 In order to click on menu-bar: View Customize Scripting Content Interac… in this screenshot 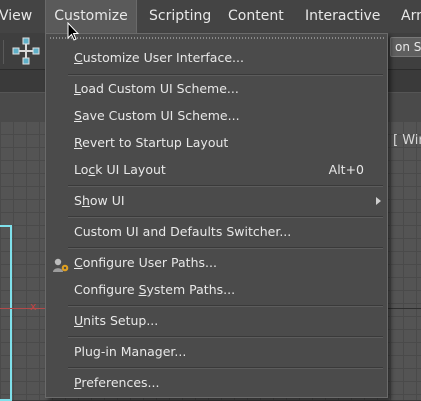, I will do `click(210, 17)`.